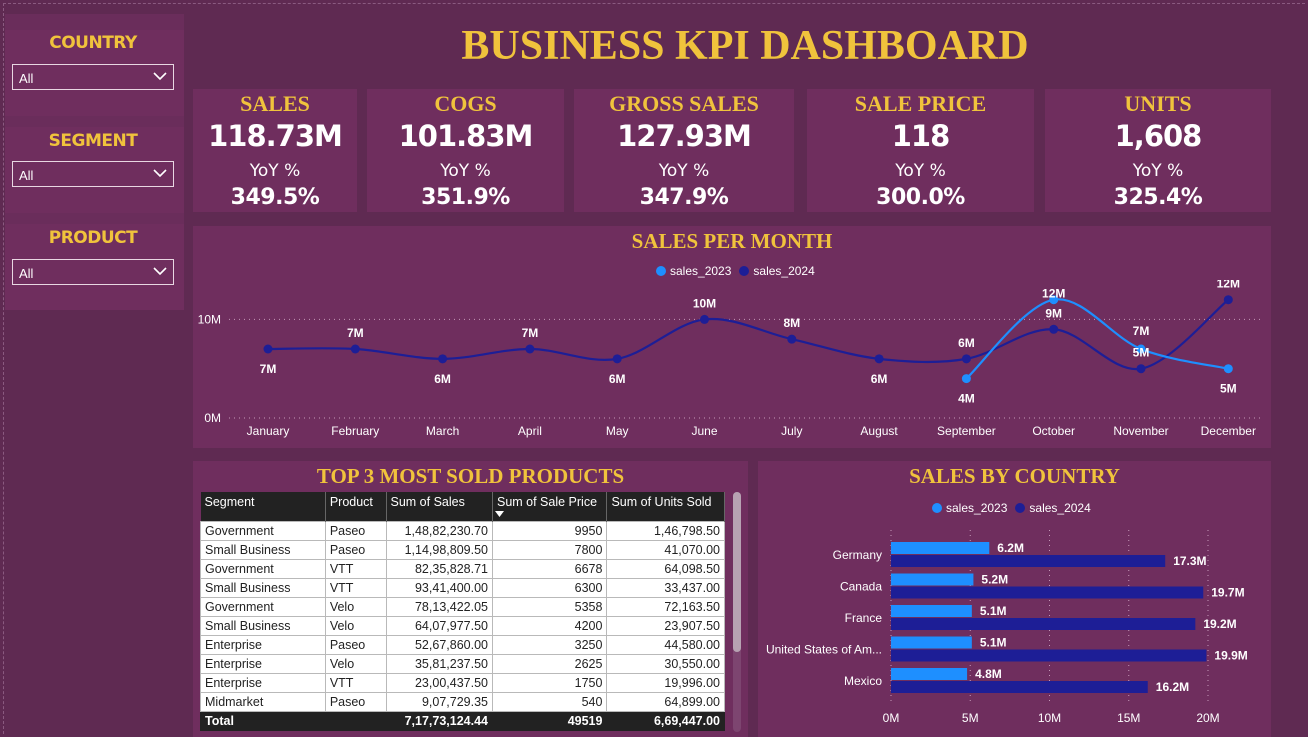 Image resolution: width=1308 pixels, height=737 pixels. Describe the element at coordinates (93, 238) in the screenshot. I see `product-filter-title: PRODUCT` at that location.